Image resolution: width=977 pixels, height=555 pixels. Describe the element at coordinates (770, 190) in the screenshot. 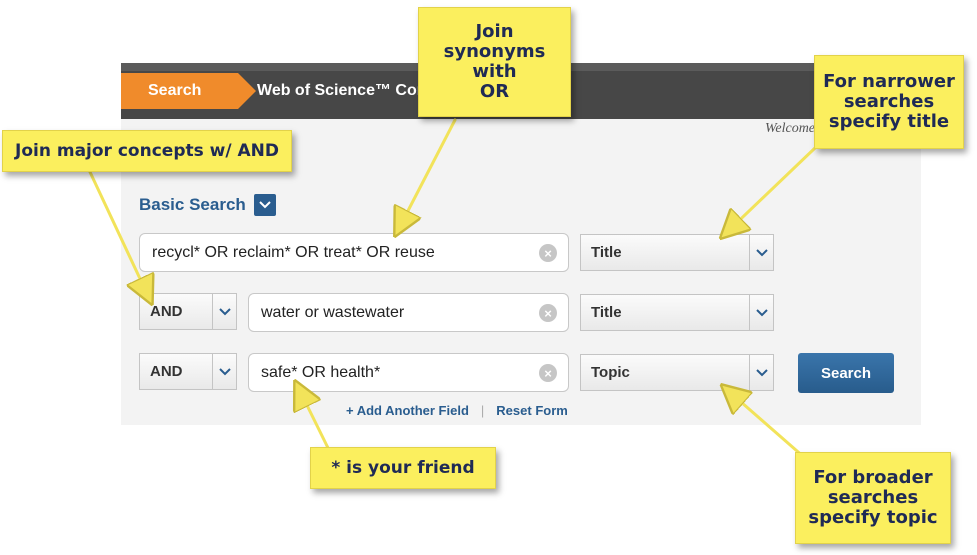

I see `arrow-narrower` at that location.